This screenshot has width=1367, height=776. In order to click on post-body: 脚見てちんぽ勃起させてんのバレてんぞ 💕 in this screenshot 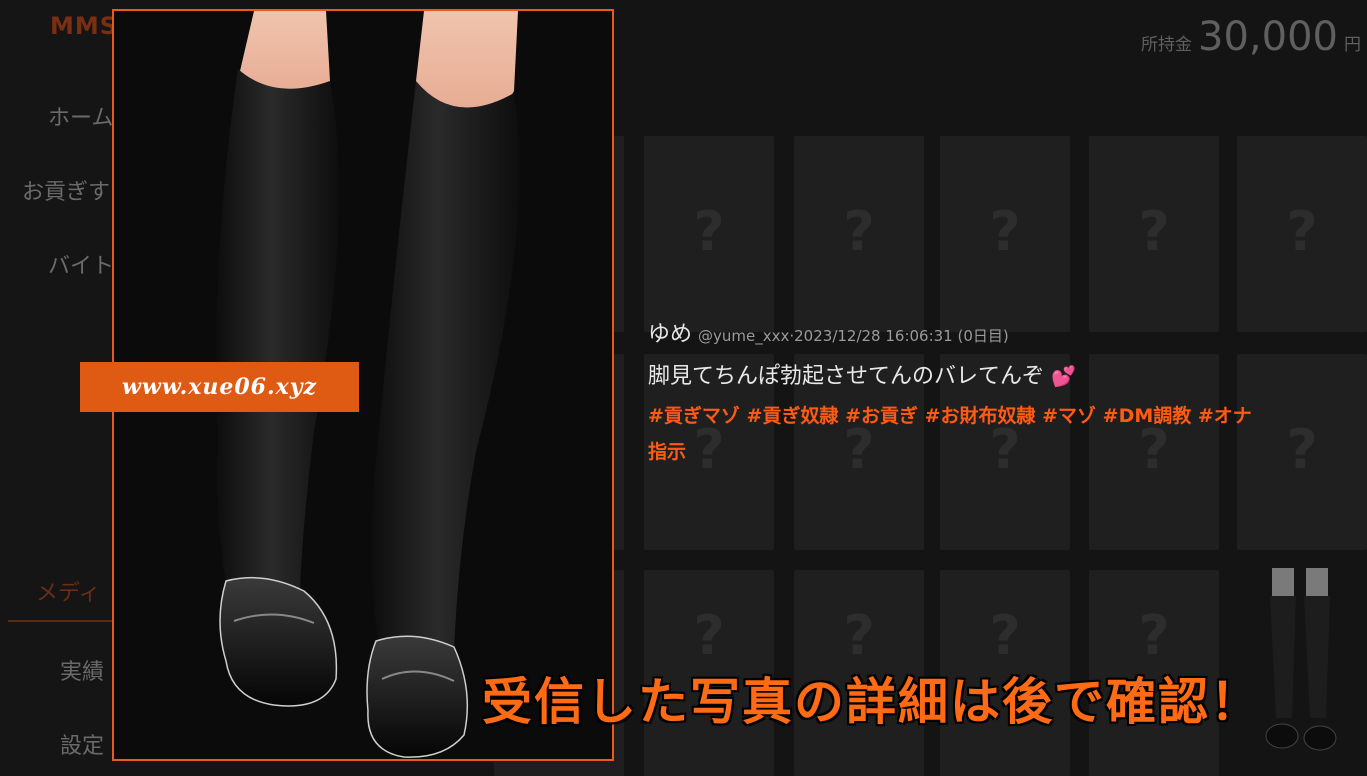, I will do `click(958, 374)`.